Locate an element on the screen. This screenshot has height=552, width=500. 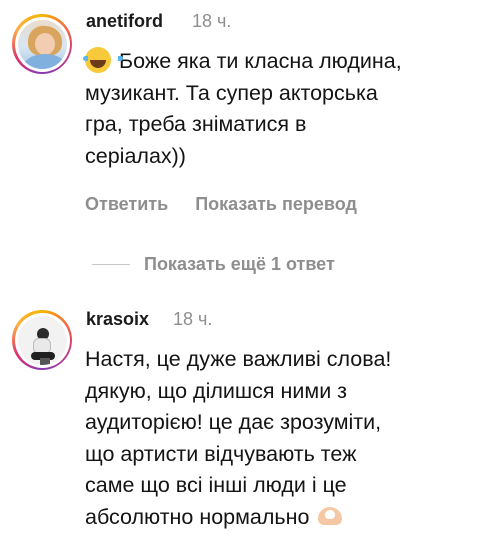
comment-actions: Ответить Показать перевод is located at coordinates (232, 204).